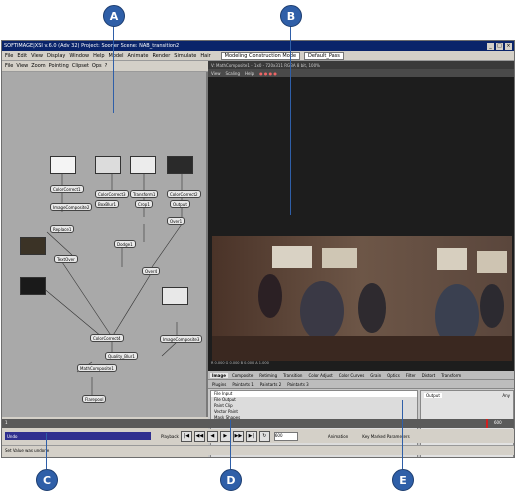  Describe the element at coordinates (508, 46) in the screenshot. I see `close-button: ×` at that location.